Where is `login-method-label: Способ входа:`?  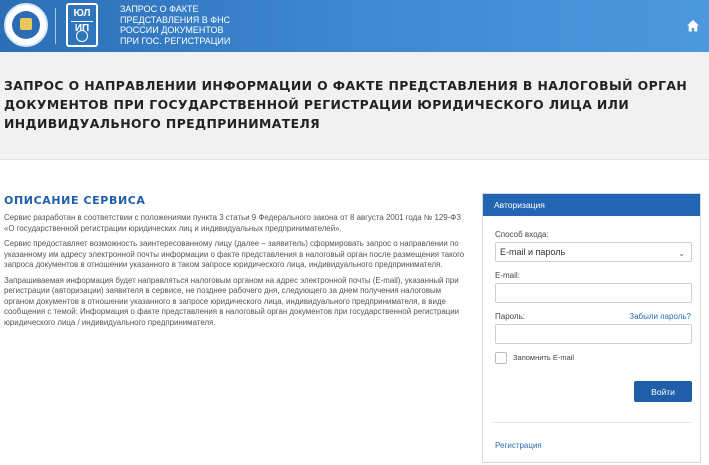
login-method-label: Способ входа: is located at coordinates (522, 234).